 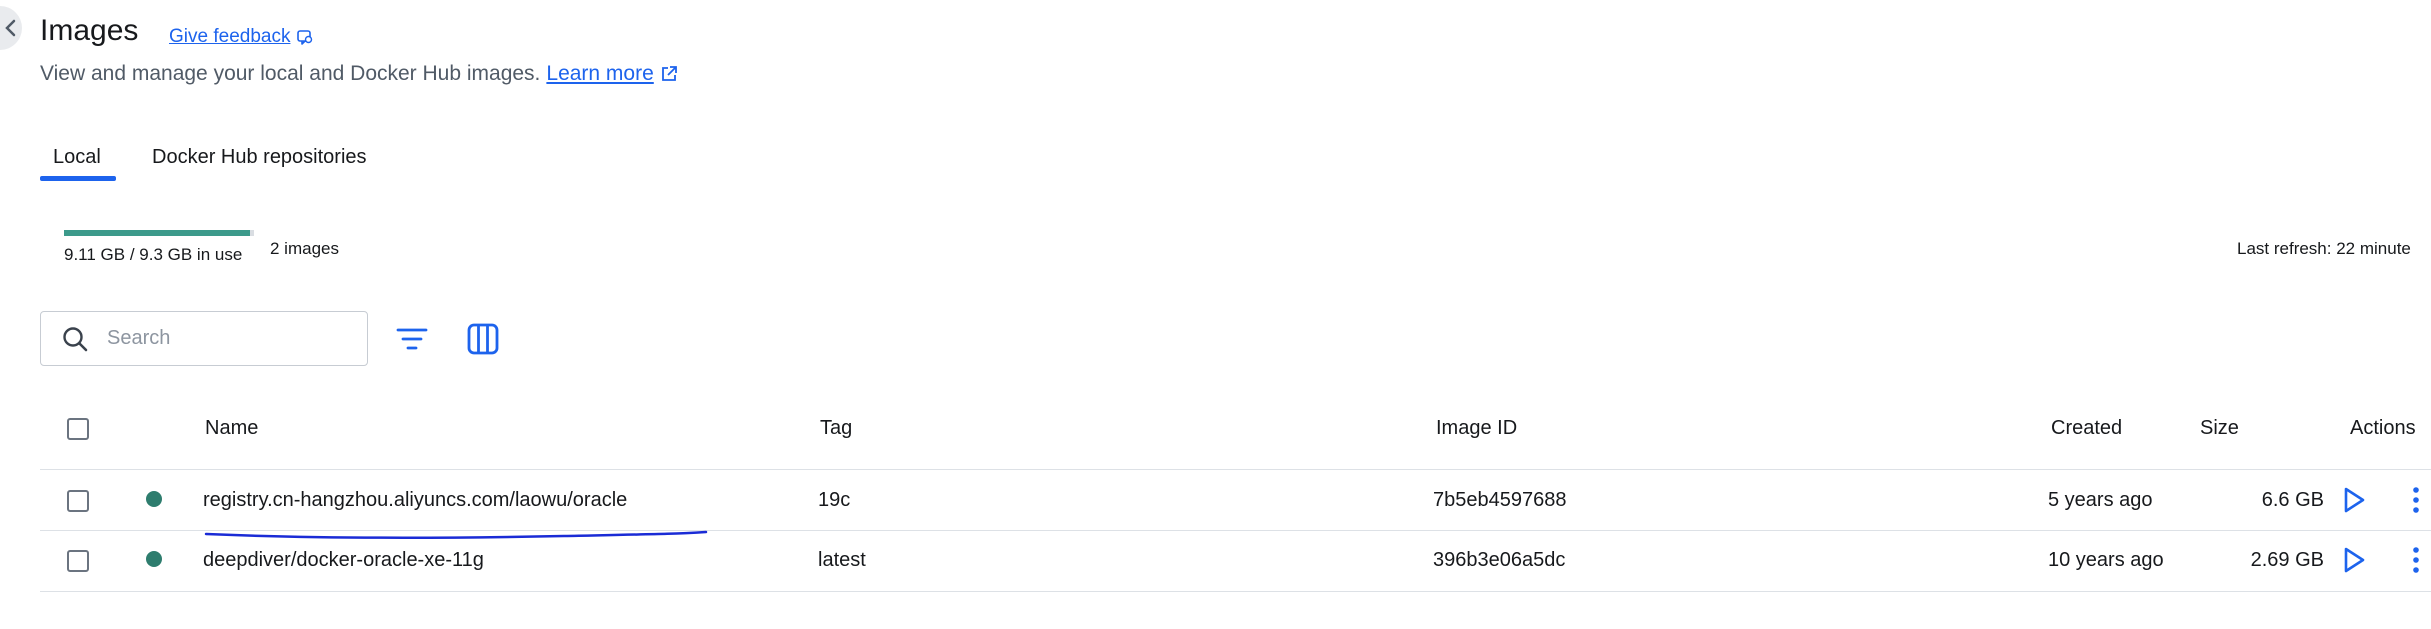 I want to click on give-feedback-link: Give feedback, so click(x=241, y=37).